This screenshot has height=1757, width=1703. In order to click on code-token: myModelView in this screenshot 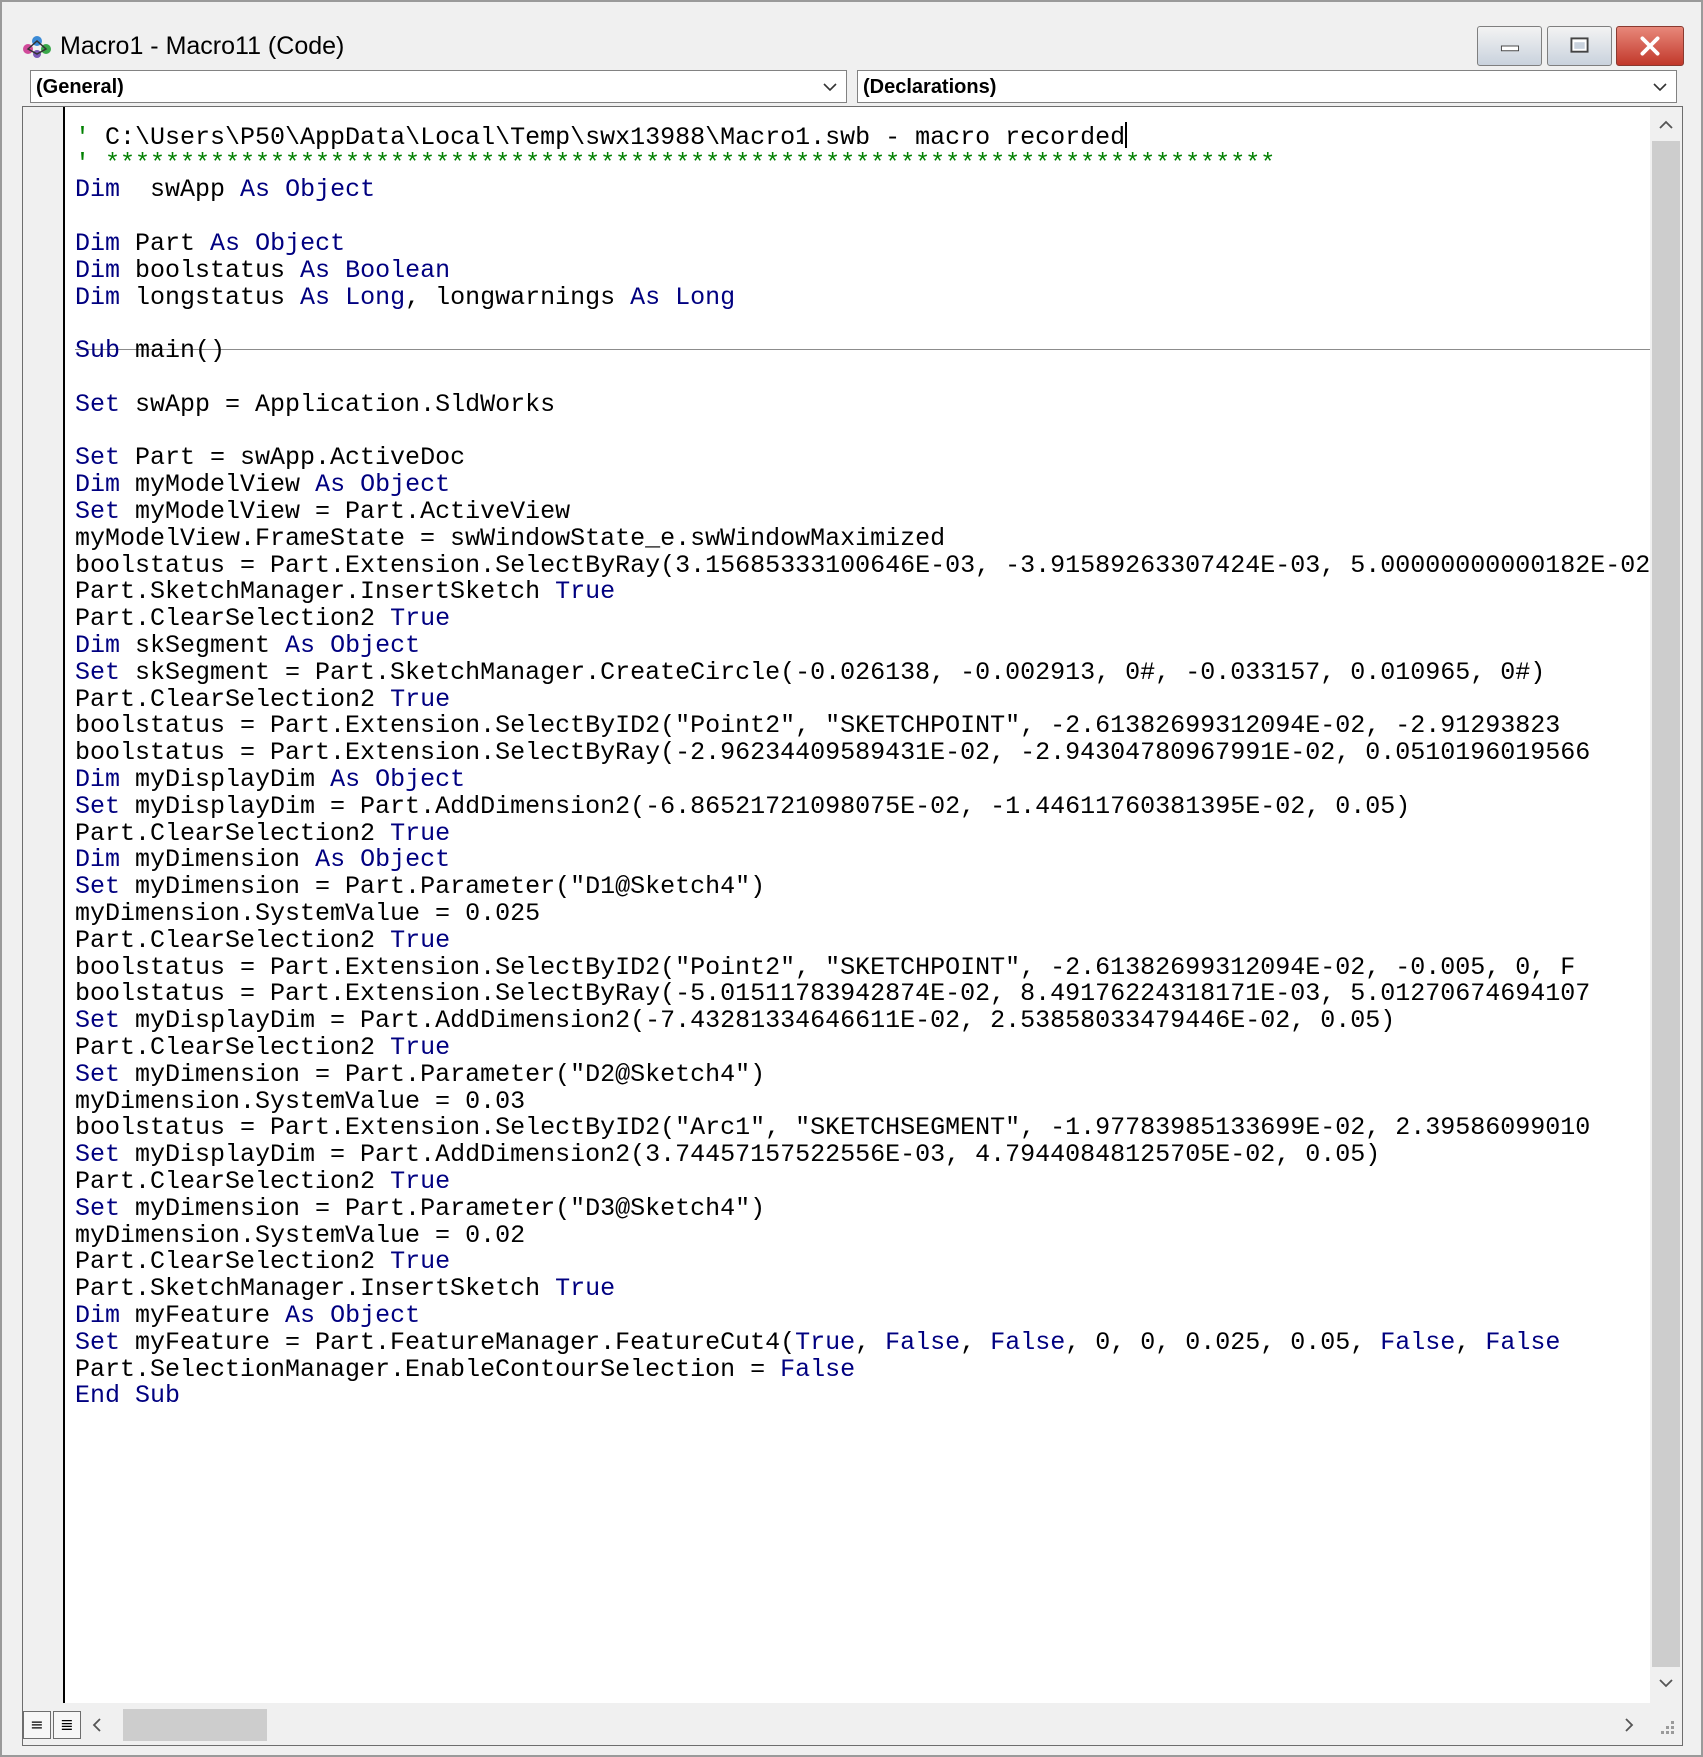, I will do `click(218, 485)`.